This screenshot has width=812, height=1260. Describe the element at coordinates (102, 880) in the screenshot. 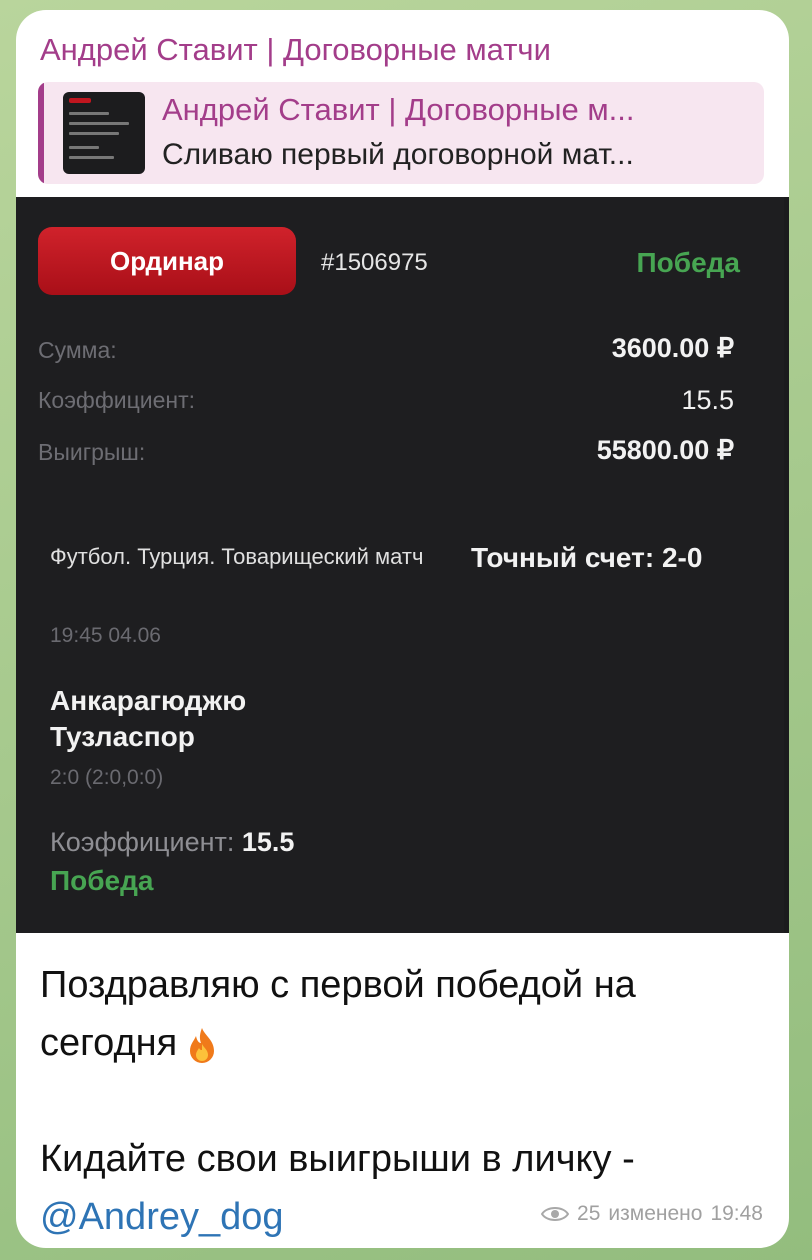

I see `event-result-status: Победа` at that location.